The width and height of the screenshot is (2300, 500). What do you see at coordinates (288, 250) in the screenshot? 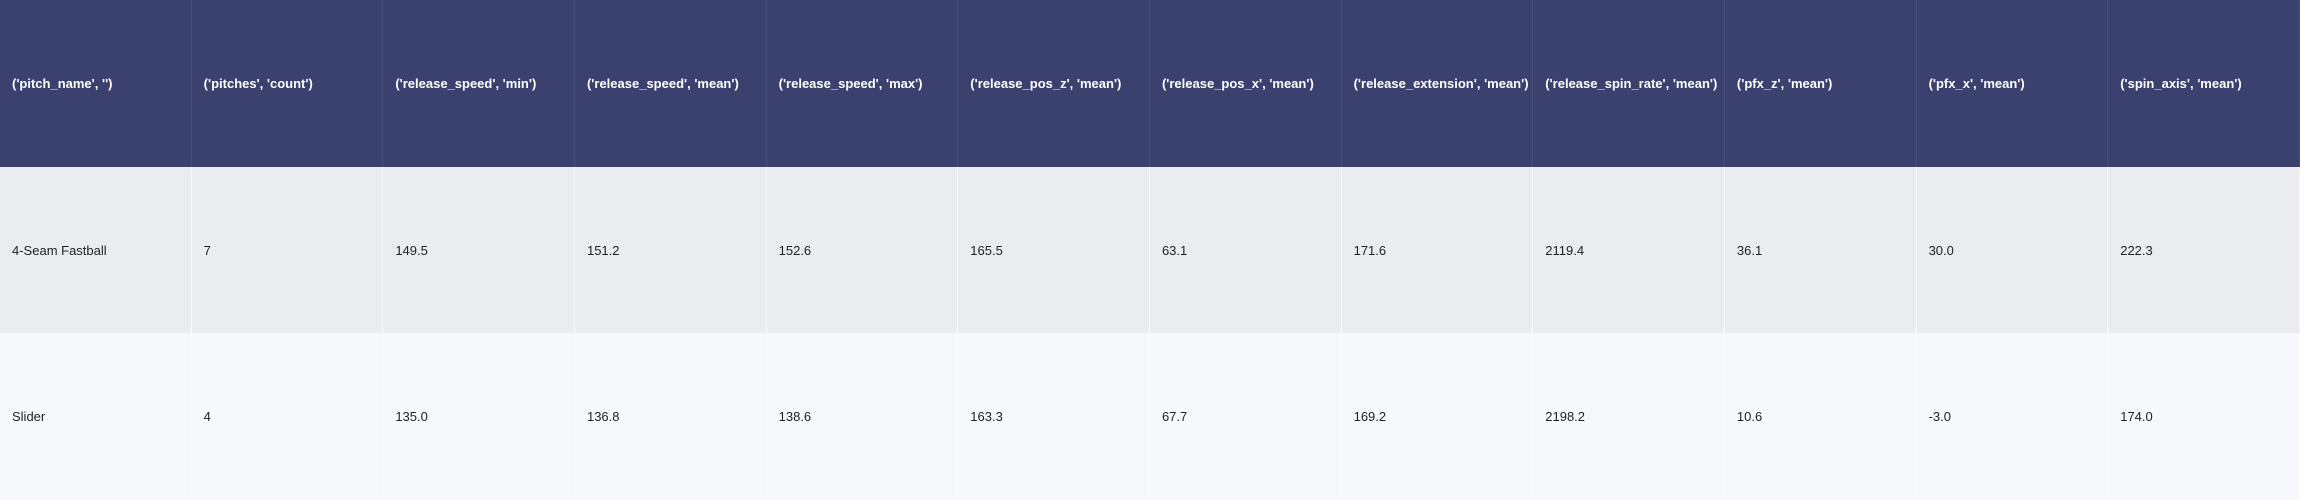
I see `table-cell: 7` at bounding box center [288, 250].